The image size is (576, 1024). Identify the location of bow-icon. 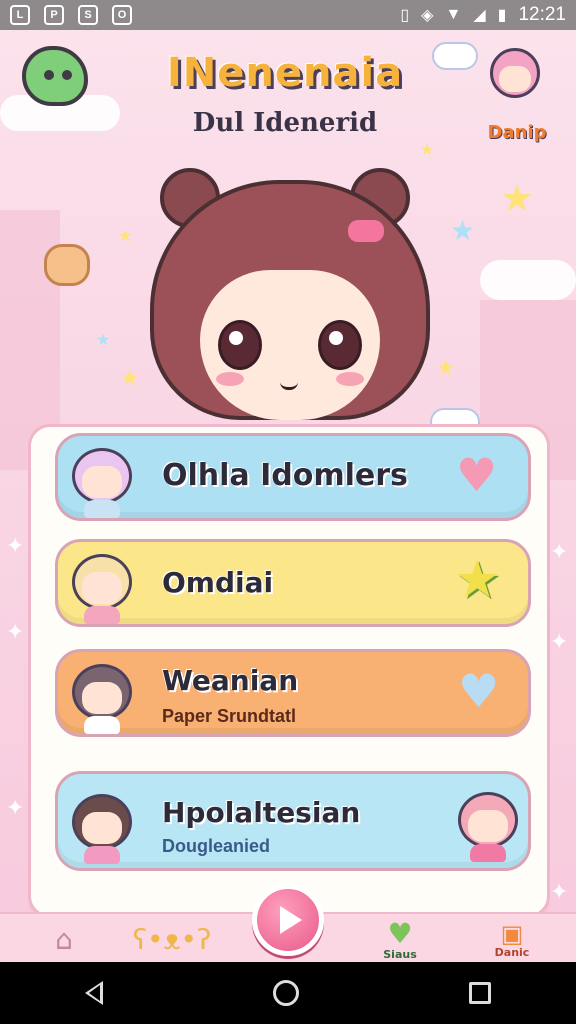
(366, 231).